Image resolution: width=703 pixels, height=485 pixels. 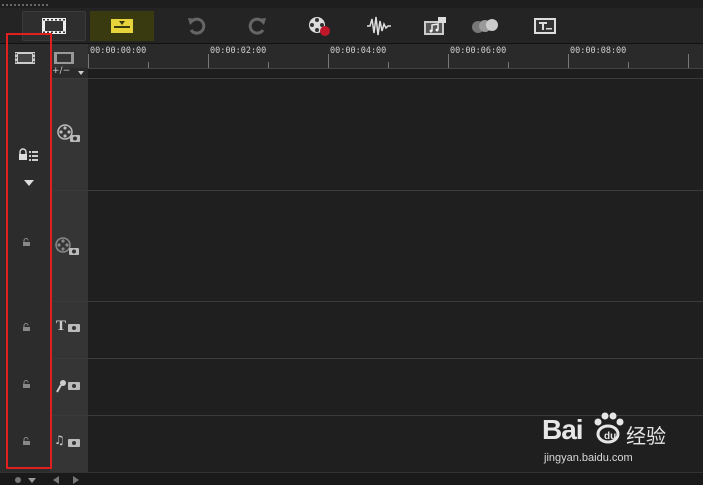 I want to click on undo-icon, so click(x=197, y=26).